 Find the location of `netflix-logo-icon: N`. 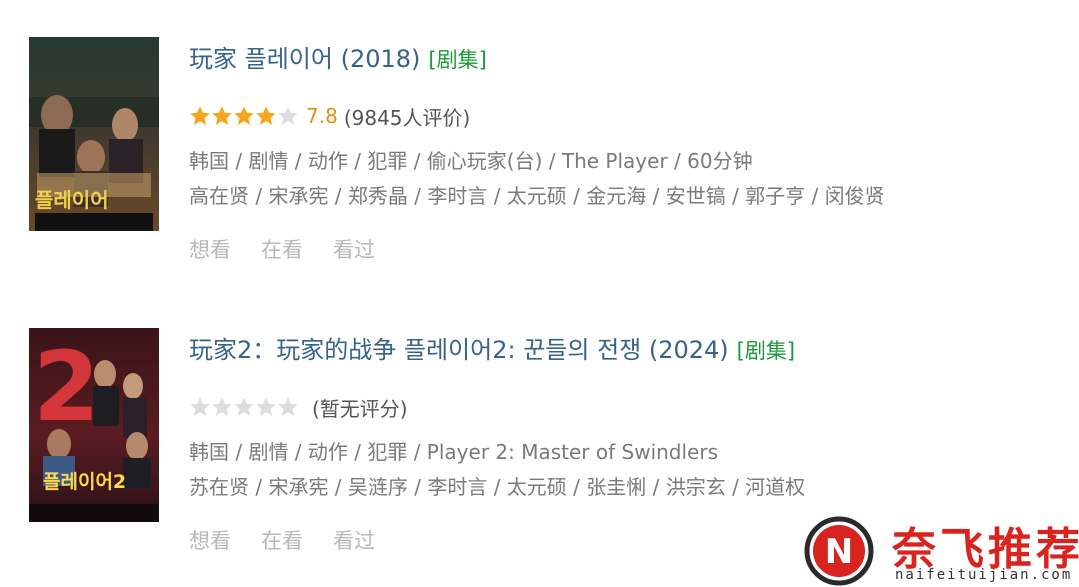

netflix-logo-icon: N is located at coordinates (839, 551).